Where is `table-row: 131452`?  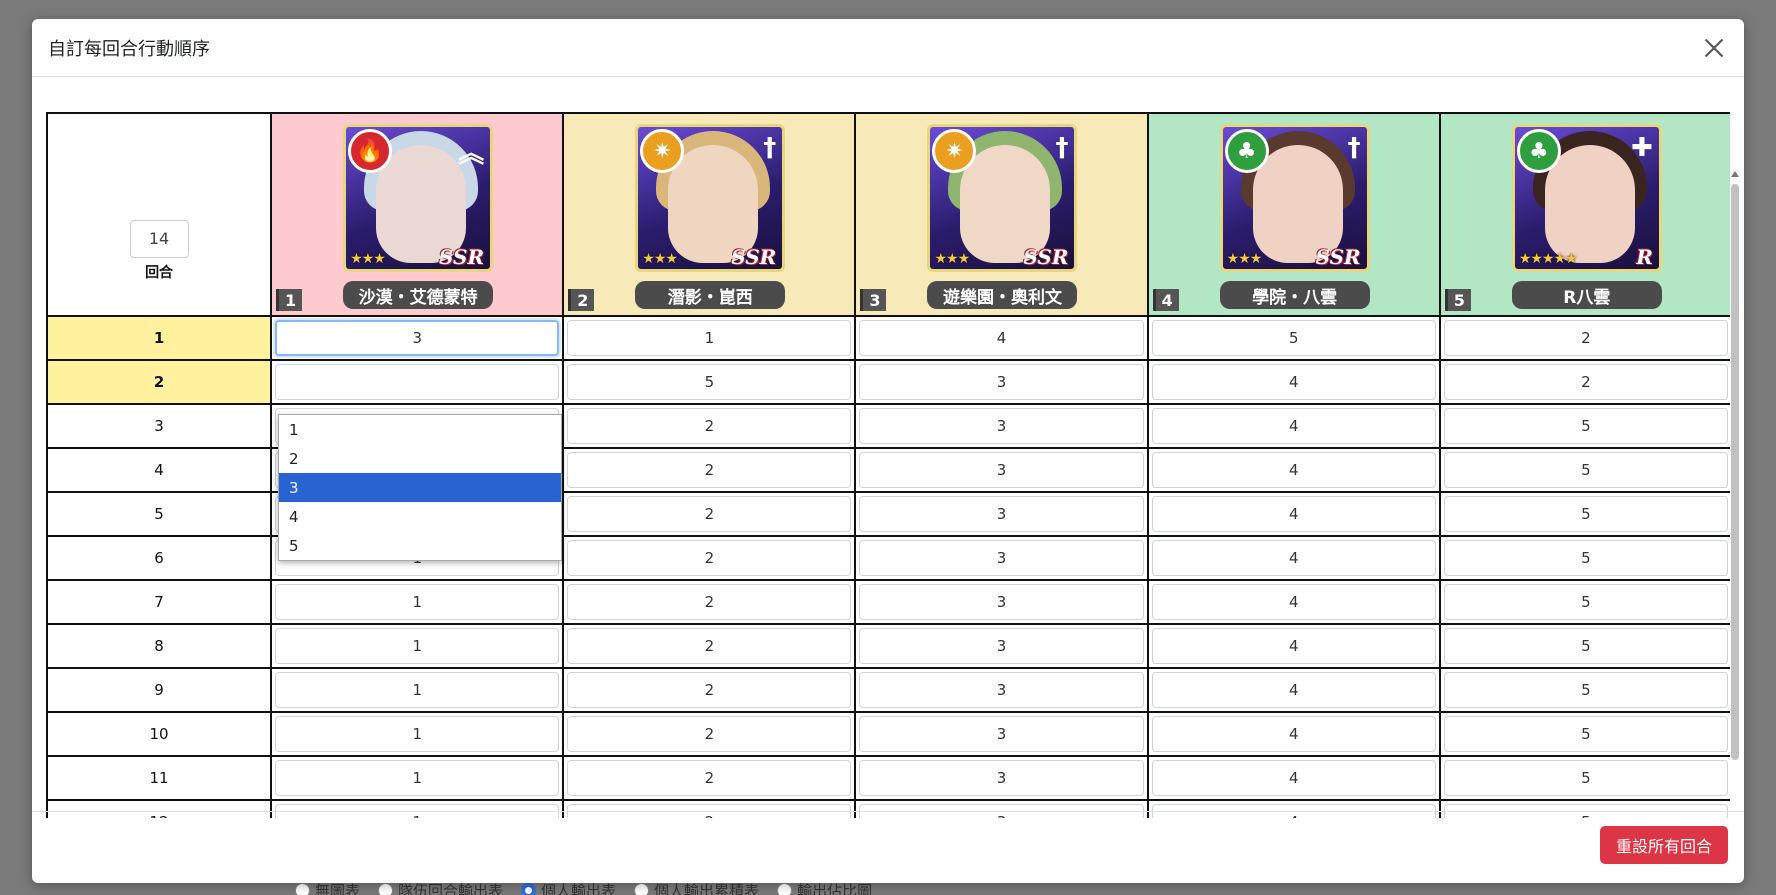
table-row: 131452 is located at coordinates (888, 338).